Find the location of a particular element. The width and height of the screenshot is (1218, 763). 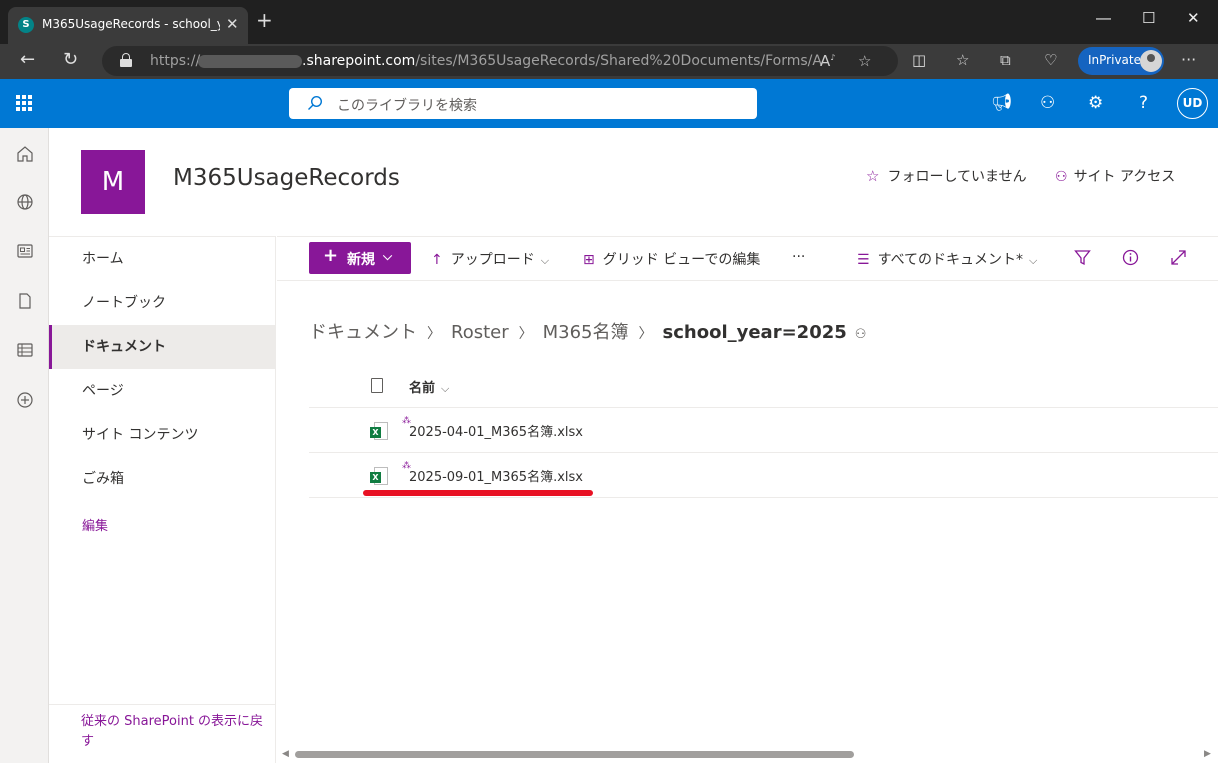

site-access-button: ⚇ サイト アクセス is located at coordinates (1115, 176).